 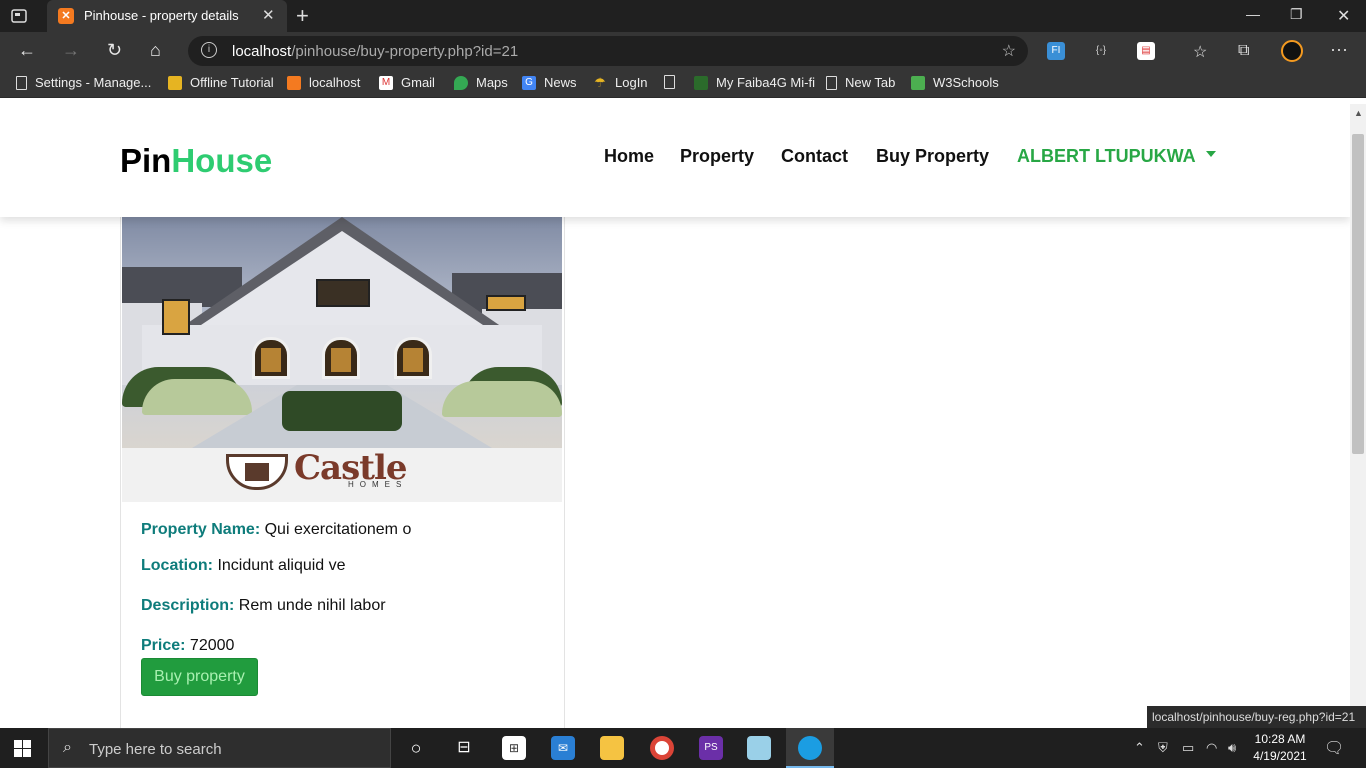 What do you see at coordinates (27, 50) in the screenshot?
I see `back-icon: ←` at bounding box center [27, 50].